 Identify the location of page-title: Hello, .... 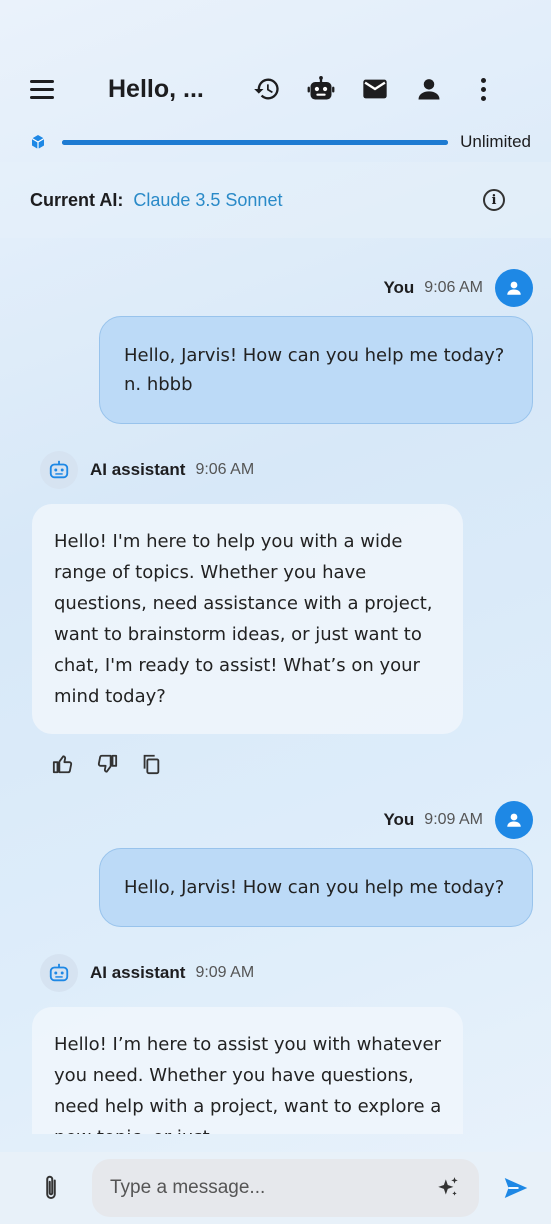
(156, 88).